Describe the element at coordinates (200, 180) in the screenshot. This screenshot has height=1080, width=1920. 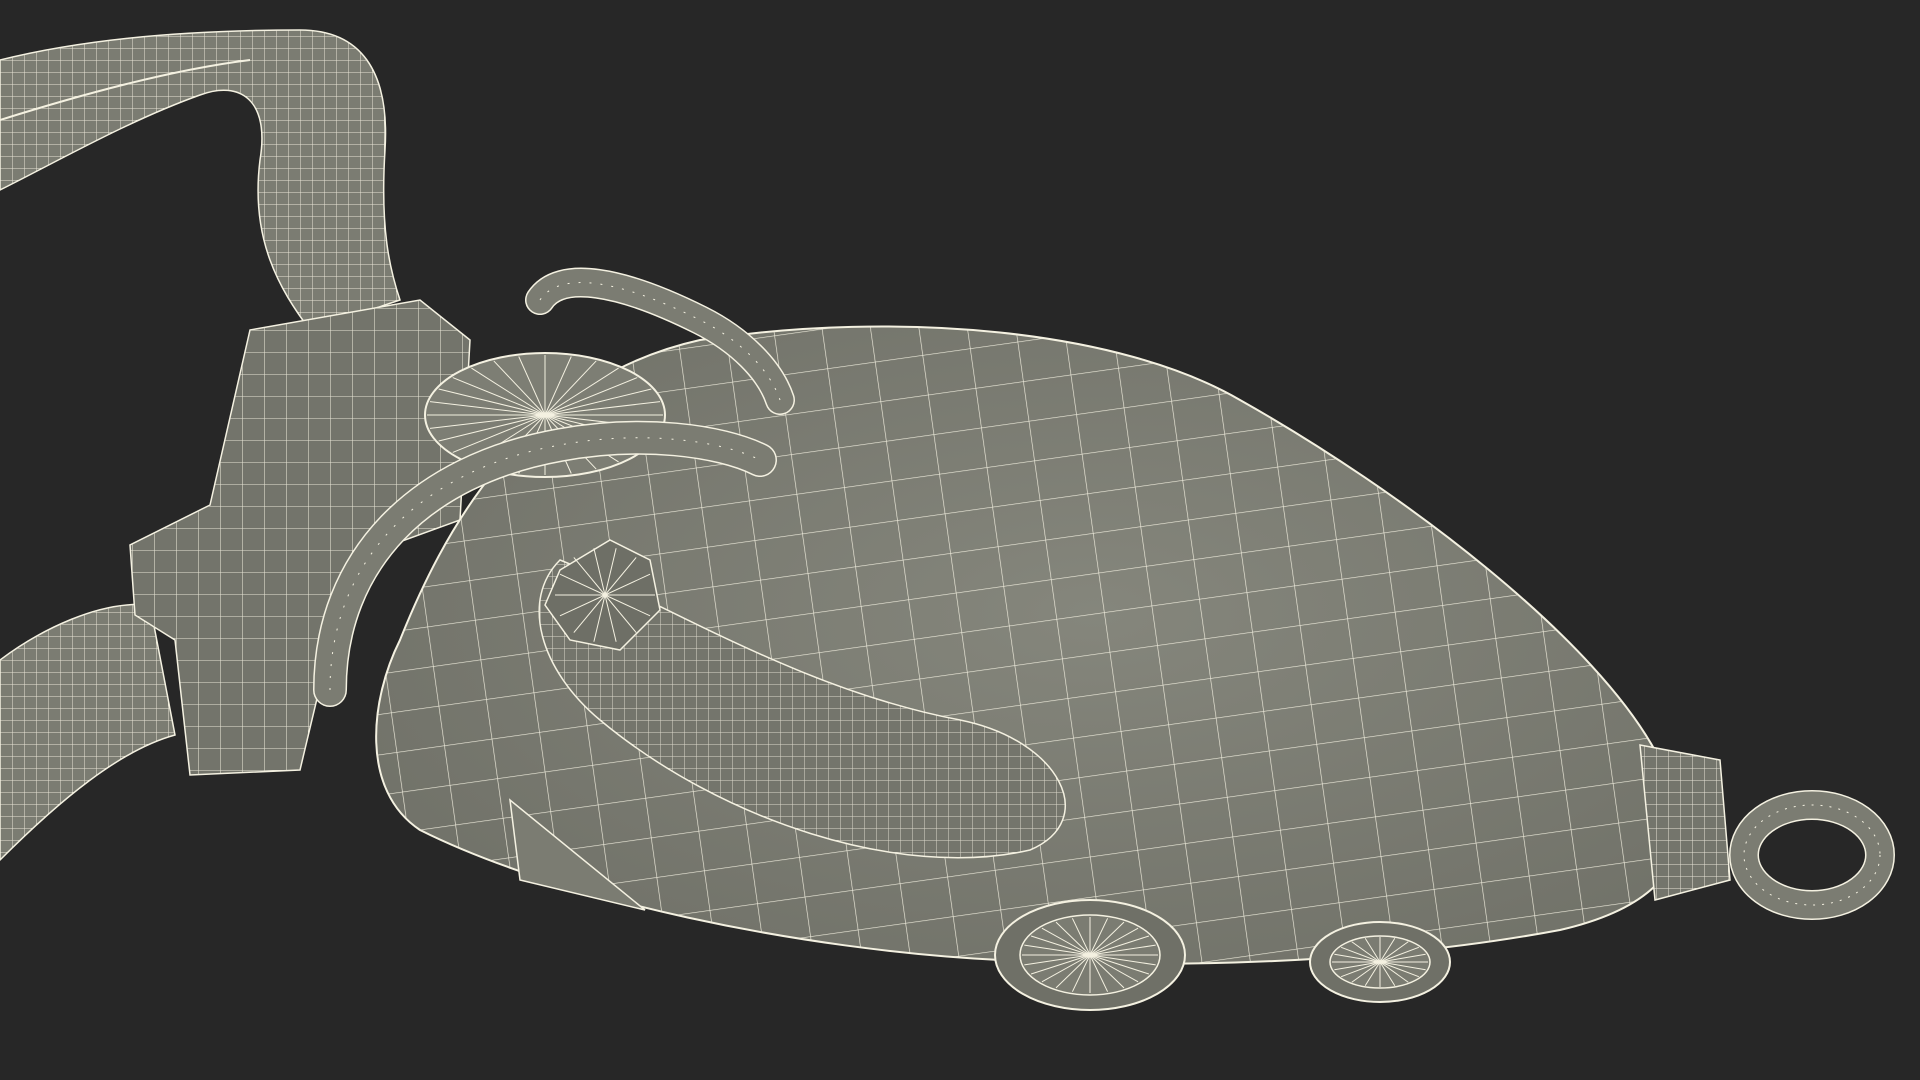
I see `hose-upper` at that location.